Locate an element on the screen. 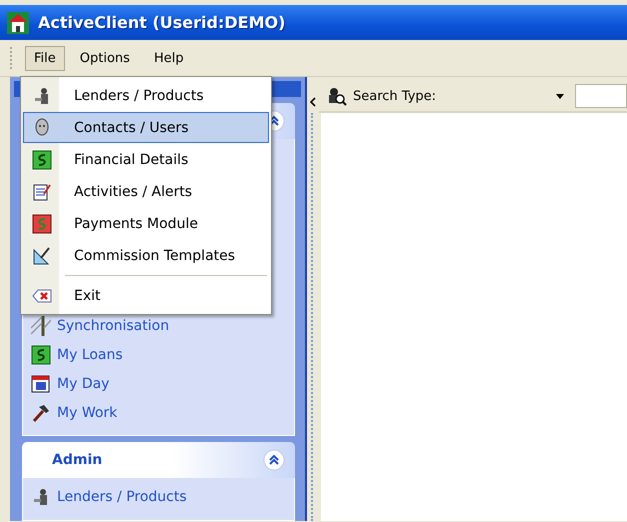 This screenshot has height=522, width=627. menu-item: Activities / Alerts is located at coordinates (146, 191).